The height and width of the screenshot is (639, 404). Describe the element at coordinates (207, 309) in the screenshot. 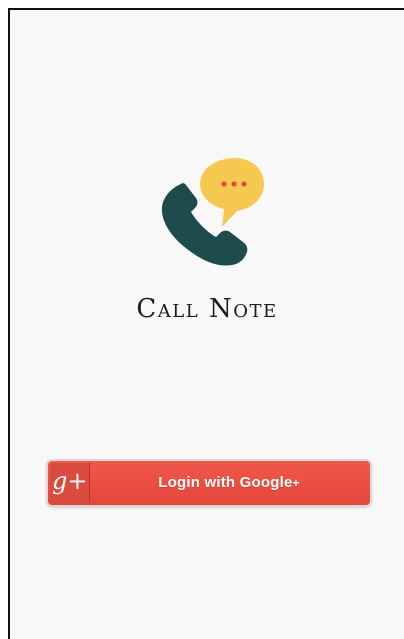

I see `app-title: Call Note` at that location.